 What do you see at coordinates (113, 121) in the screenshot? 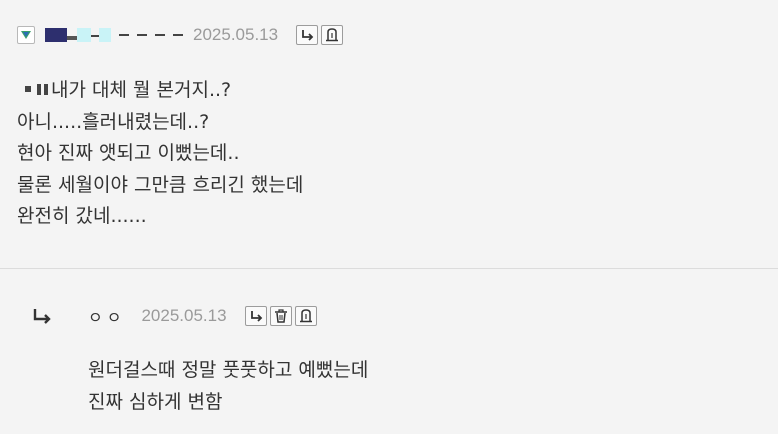
I see `comment-line: 아니.....흘러내렸는데..?` at bounding box center [113, 121].